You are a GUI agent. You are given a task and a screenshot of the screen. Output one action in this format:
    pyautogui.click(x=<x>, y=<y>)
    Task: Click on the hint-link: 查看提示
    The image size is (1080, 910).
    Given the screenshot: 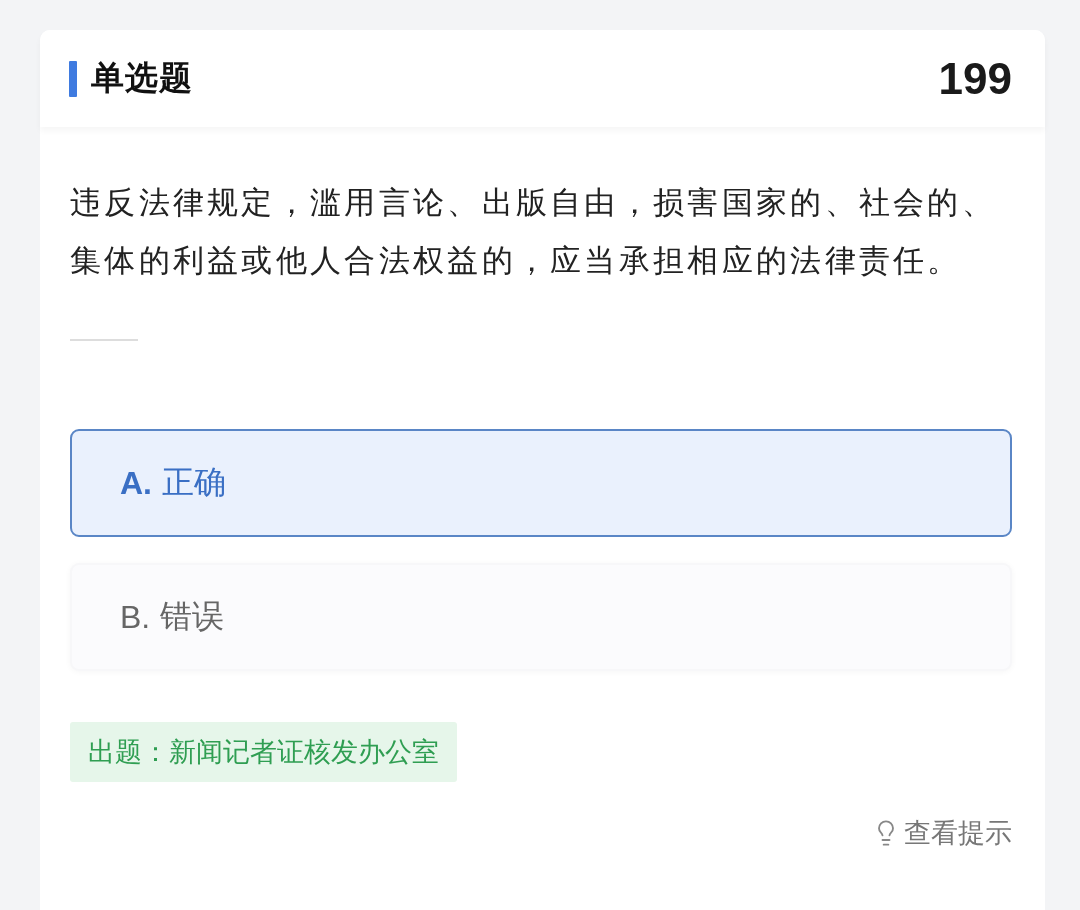 What is the action you would take?
    pyautogui.click(x=942, y=833)
    